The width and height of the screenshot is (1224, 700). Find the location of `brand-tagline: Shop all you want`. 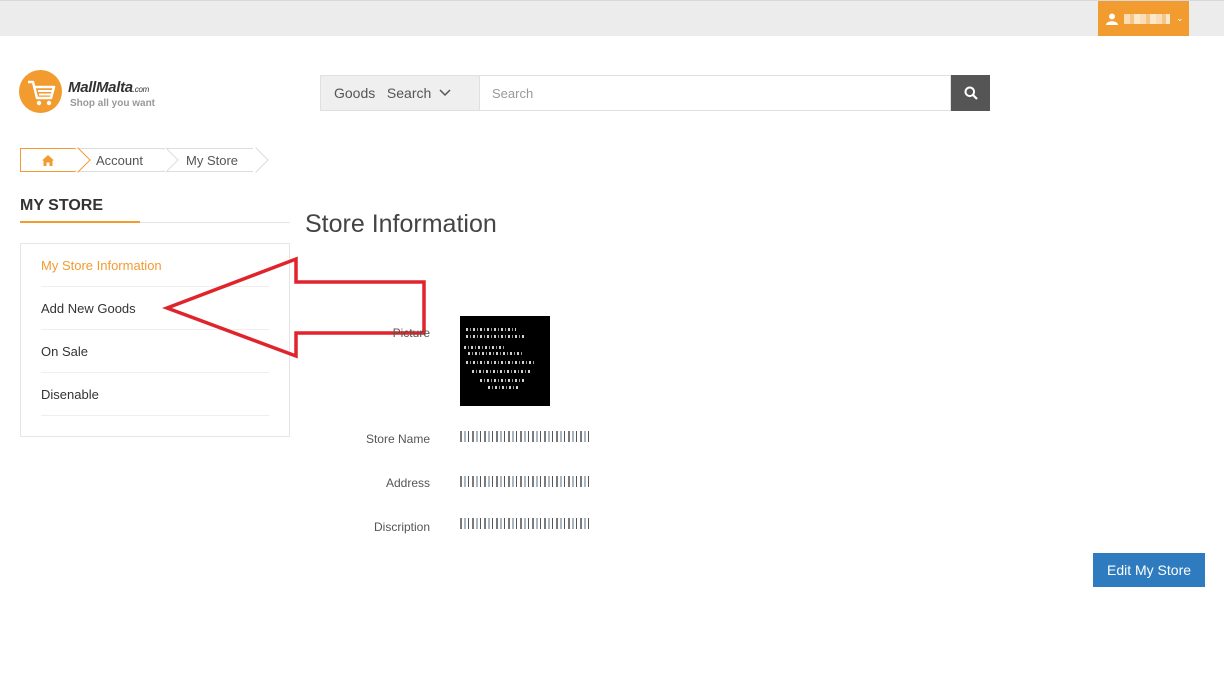

brand-tagline: Shop all you want is located at coordinates (113, 103).